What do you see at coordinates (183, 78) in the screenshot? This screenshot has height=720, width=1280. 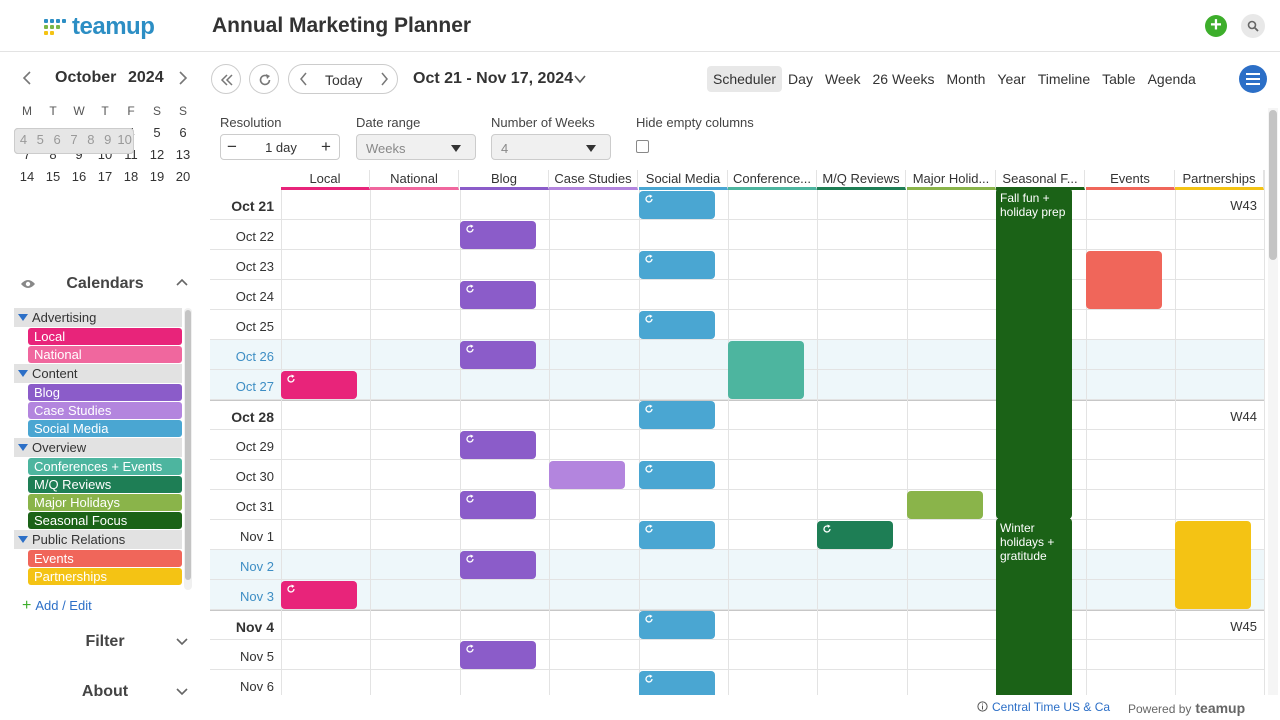 I see `mini-next-month-button` at bounding box center [183, 78].